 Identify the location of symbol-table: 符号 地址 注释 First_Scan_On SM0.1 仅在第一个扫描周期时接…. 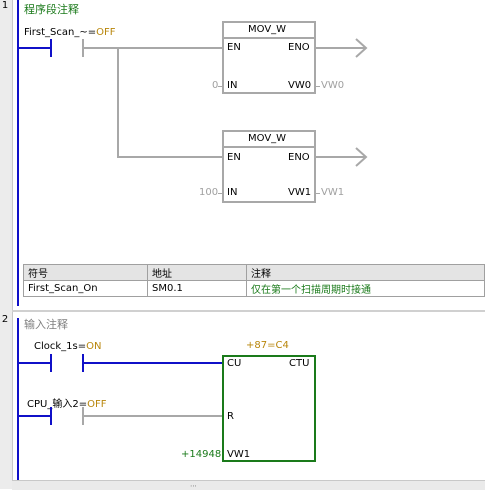
(254, 280).